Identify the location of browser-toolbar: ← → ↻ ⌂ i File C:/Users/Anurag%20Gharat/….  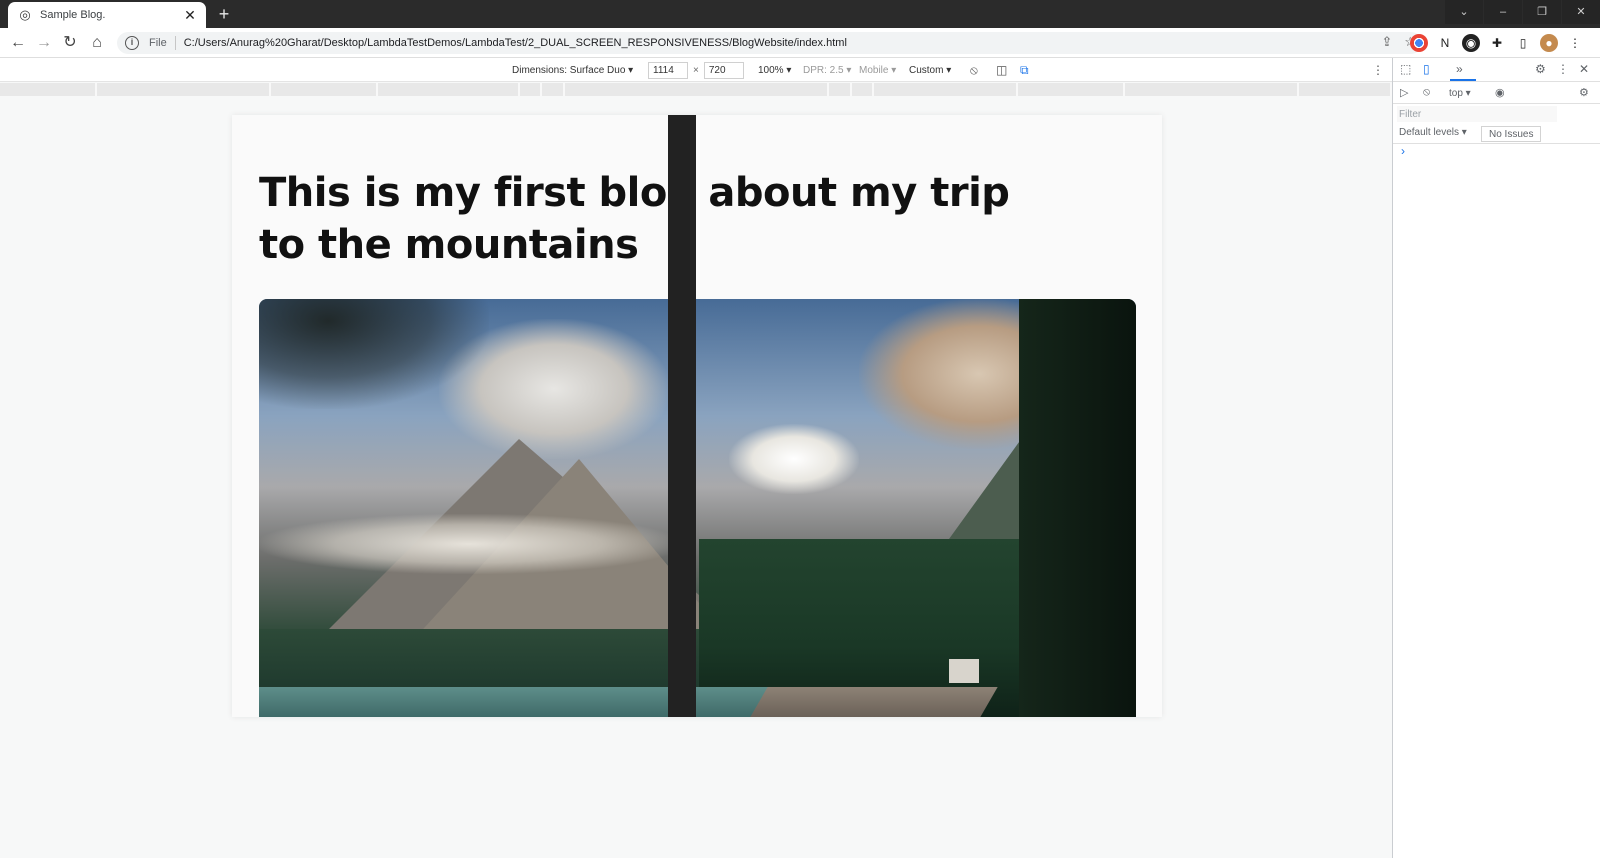
(800, 43).